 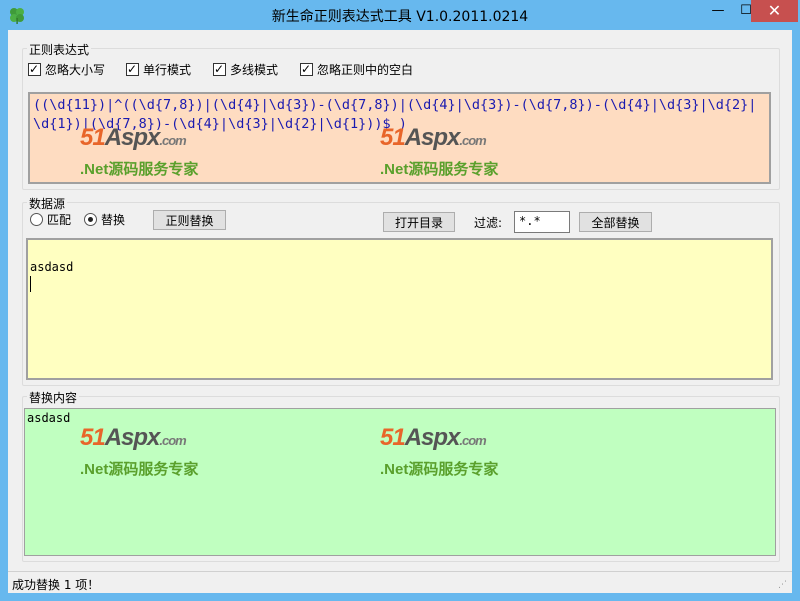 I want to click on radio-icon, so click(x=36, y=219).